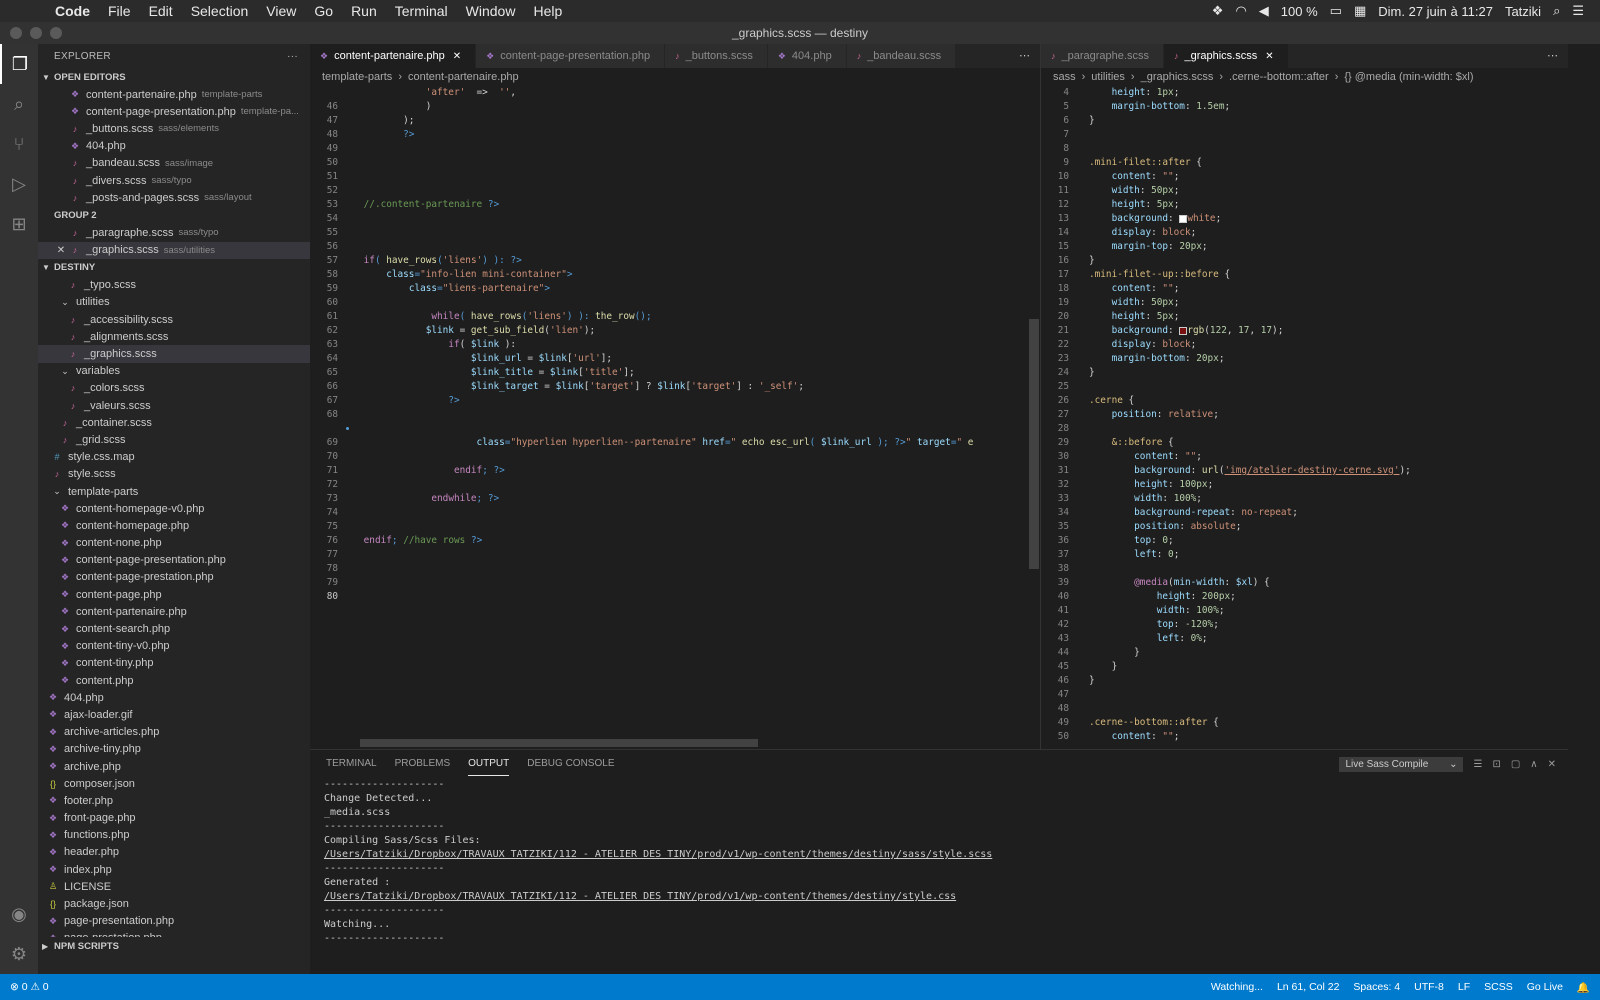 This screenshot has height=1000, width=1600. I want to click on file-item: ❖ content-homepage.php, so click(174, 525).